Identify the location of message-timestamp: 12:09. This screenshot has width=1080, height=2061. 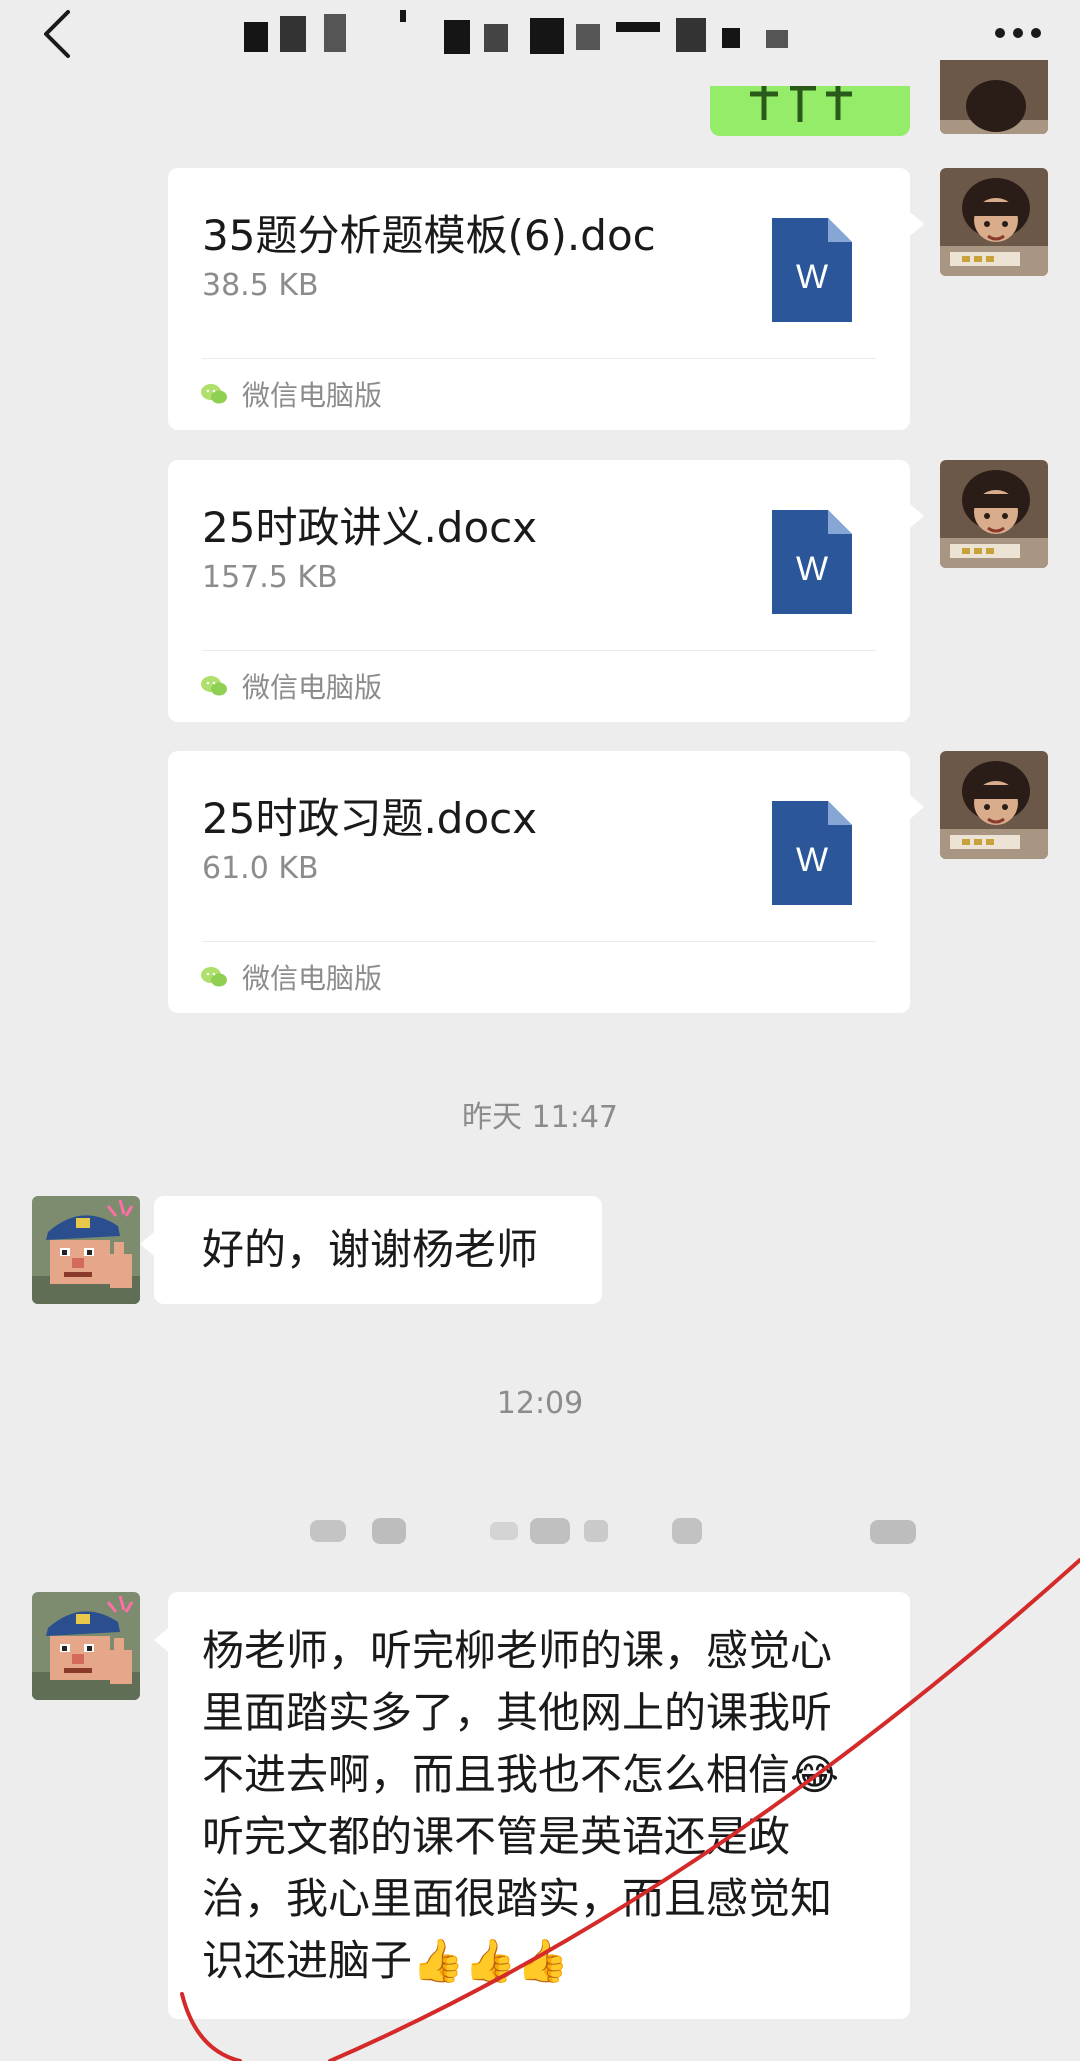
(540, 1403).